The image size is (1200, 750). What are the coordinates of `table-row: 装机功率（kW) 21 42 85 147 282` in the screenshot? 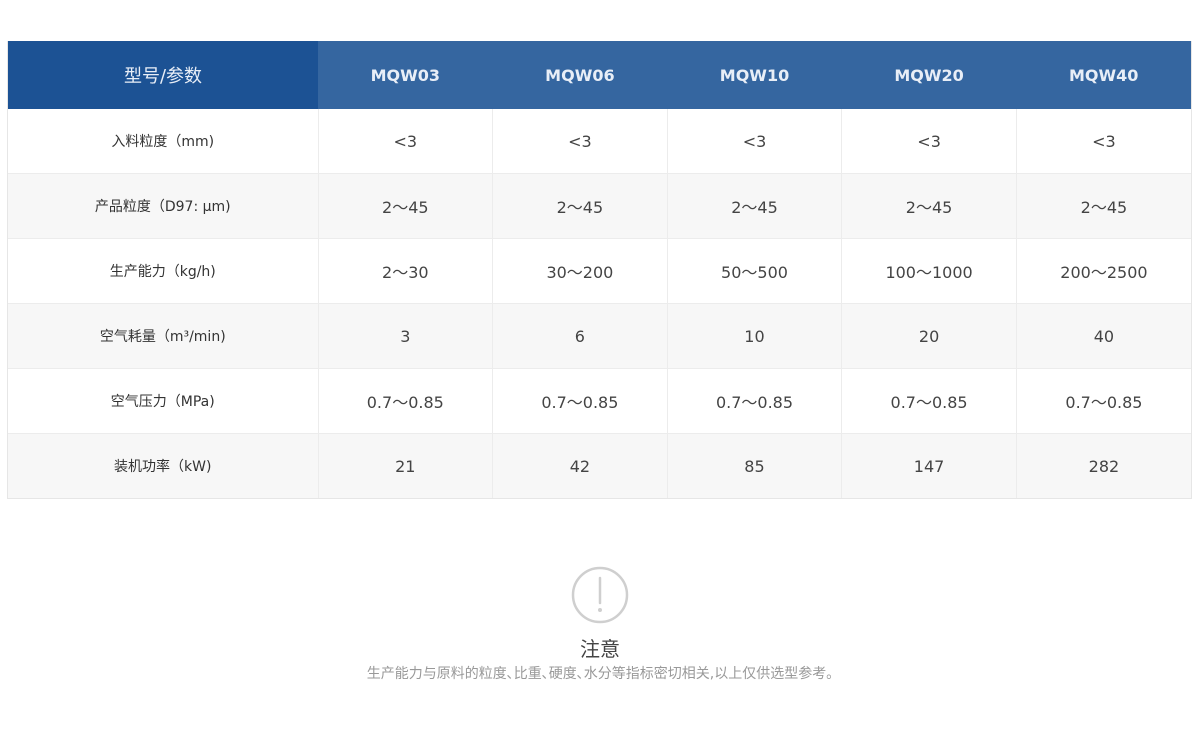 It's located at (599, 465).